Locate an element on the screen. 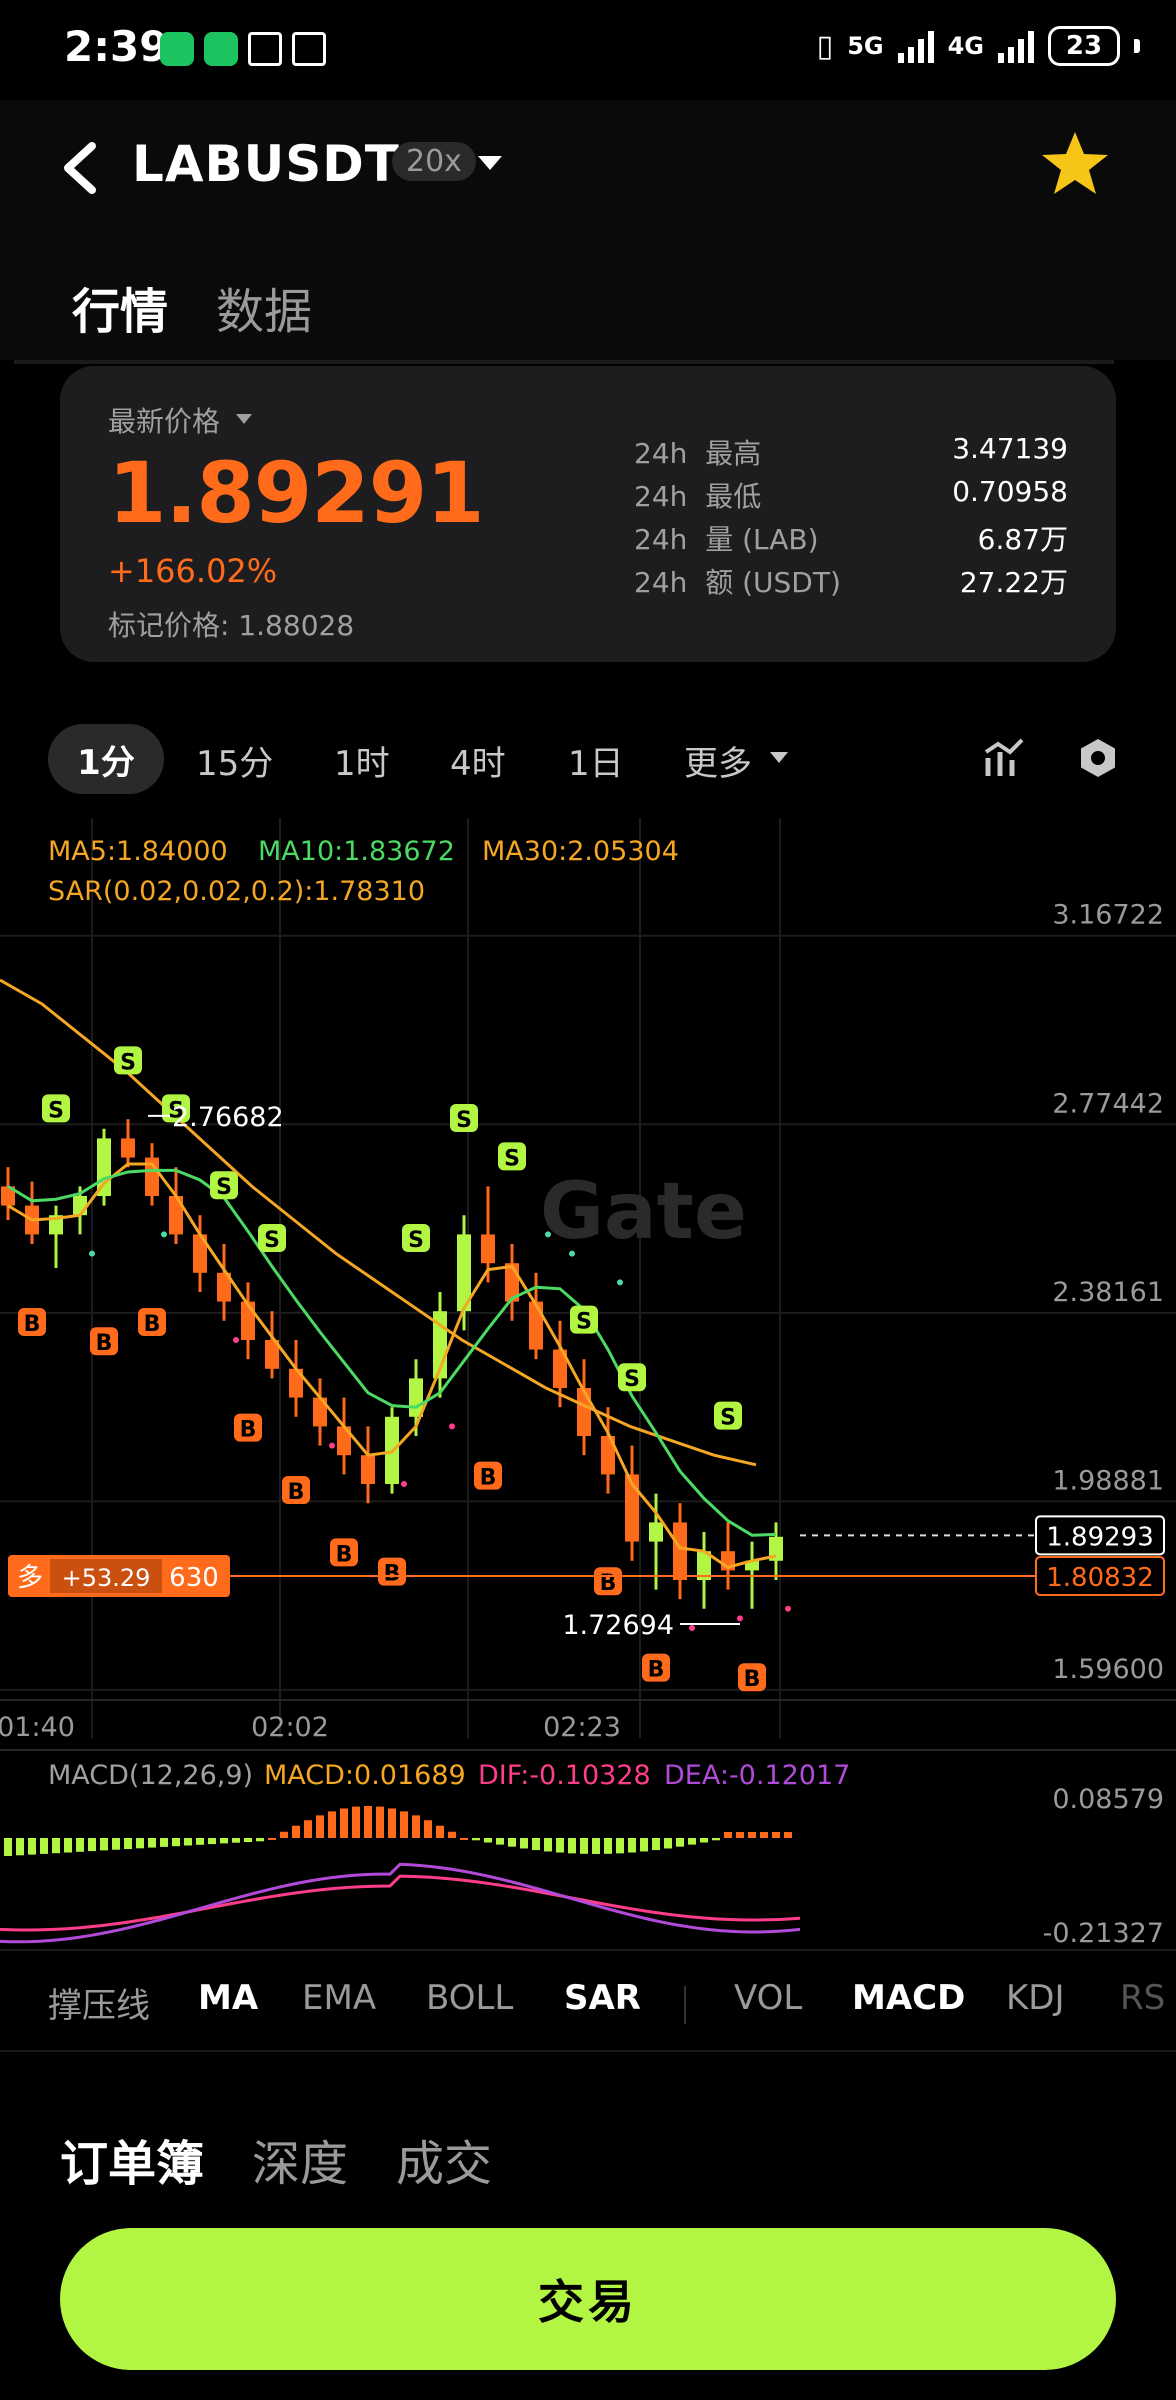 Image resolution: width=1176 pixels, height=2400 pixels. price-axis-label: 2.38161 is located at coordinates (1108, 1292).